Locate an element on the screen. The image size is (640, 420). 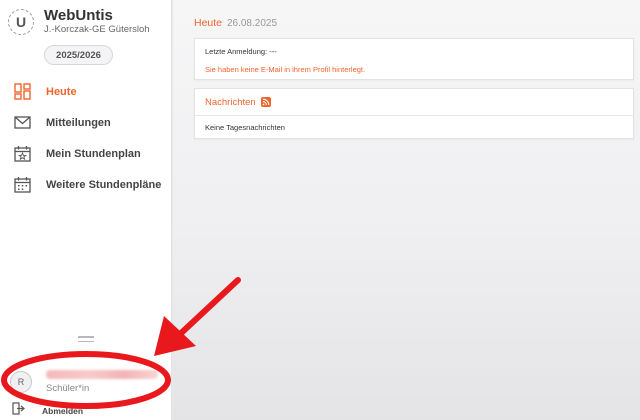
sidebar-item-weitere-stundenplaene: Weitere Stundenpläne is located at coordinates (86, 184).